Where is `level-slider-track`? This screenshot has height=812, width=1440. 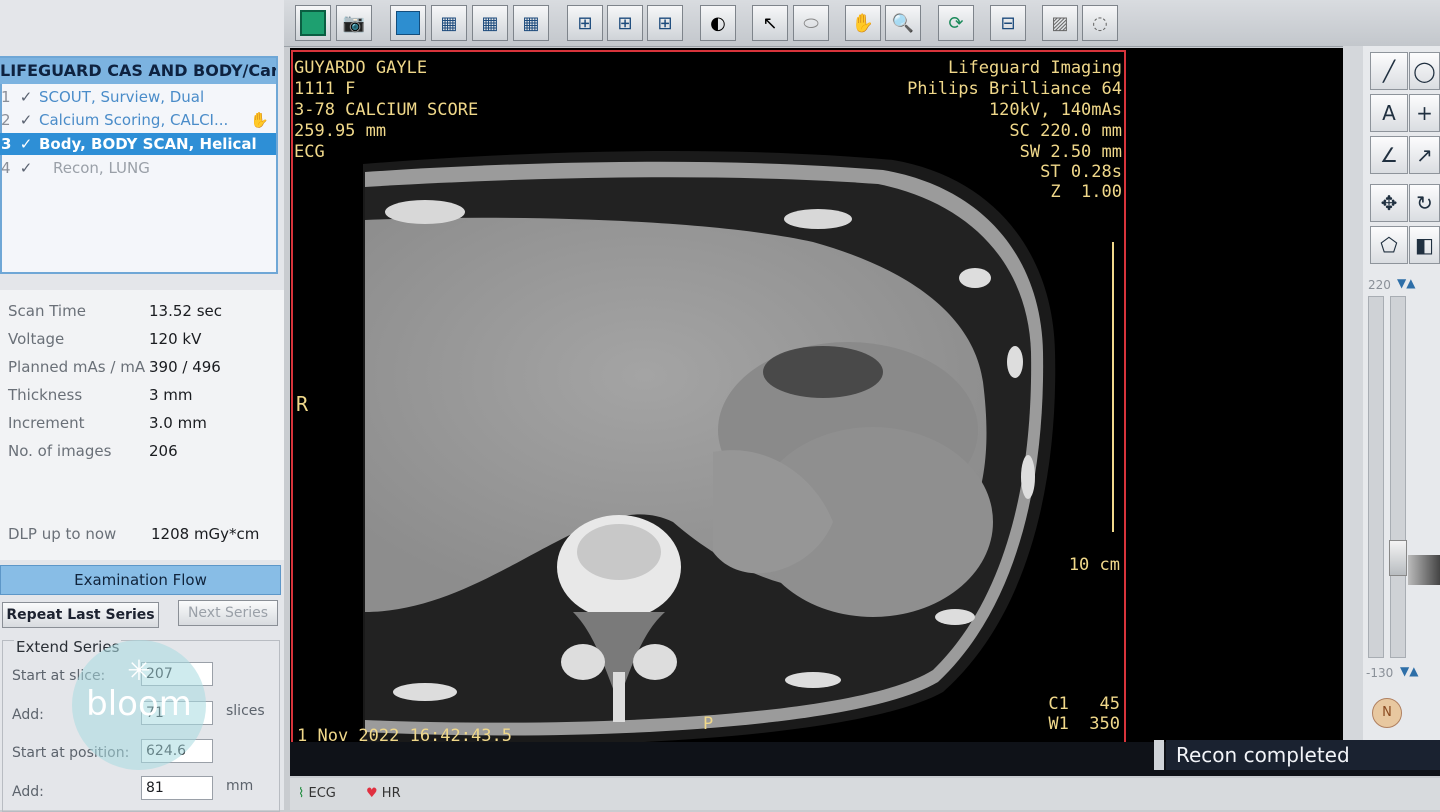
level-slider-track is located at coordinates (1398, 477).